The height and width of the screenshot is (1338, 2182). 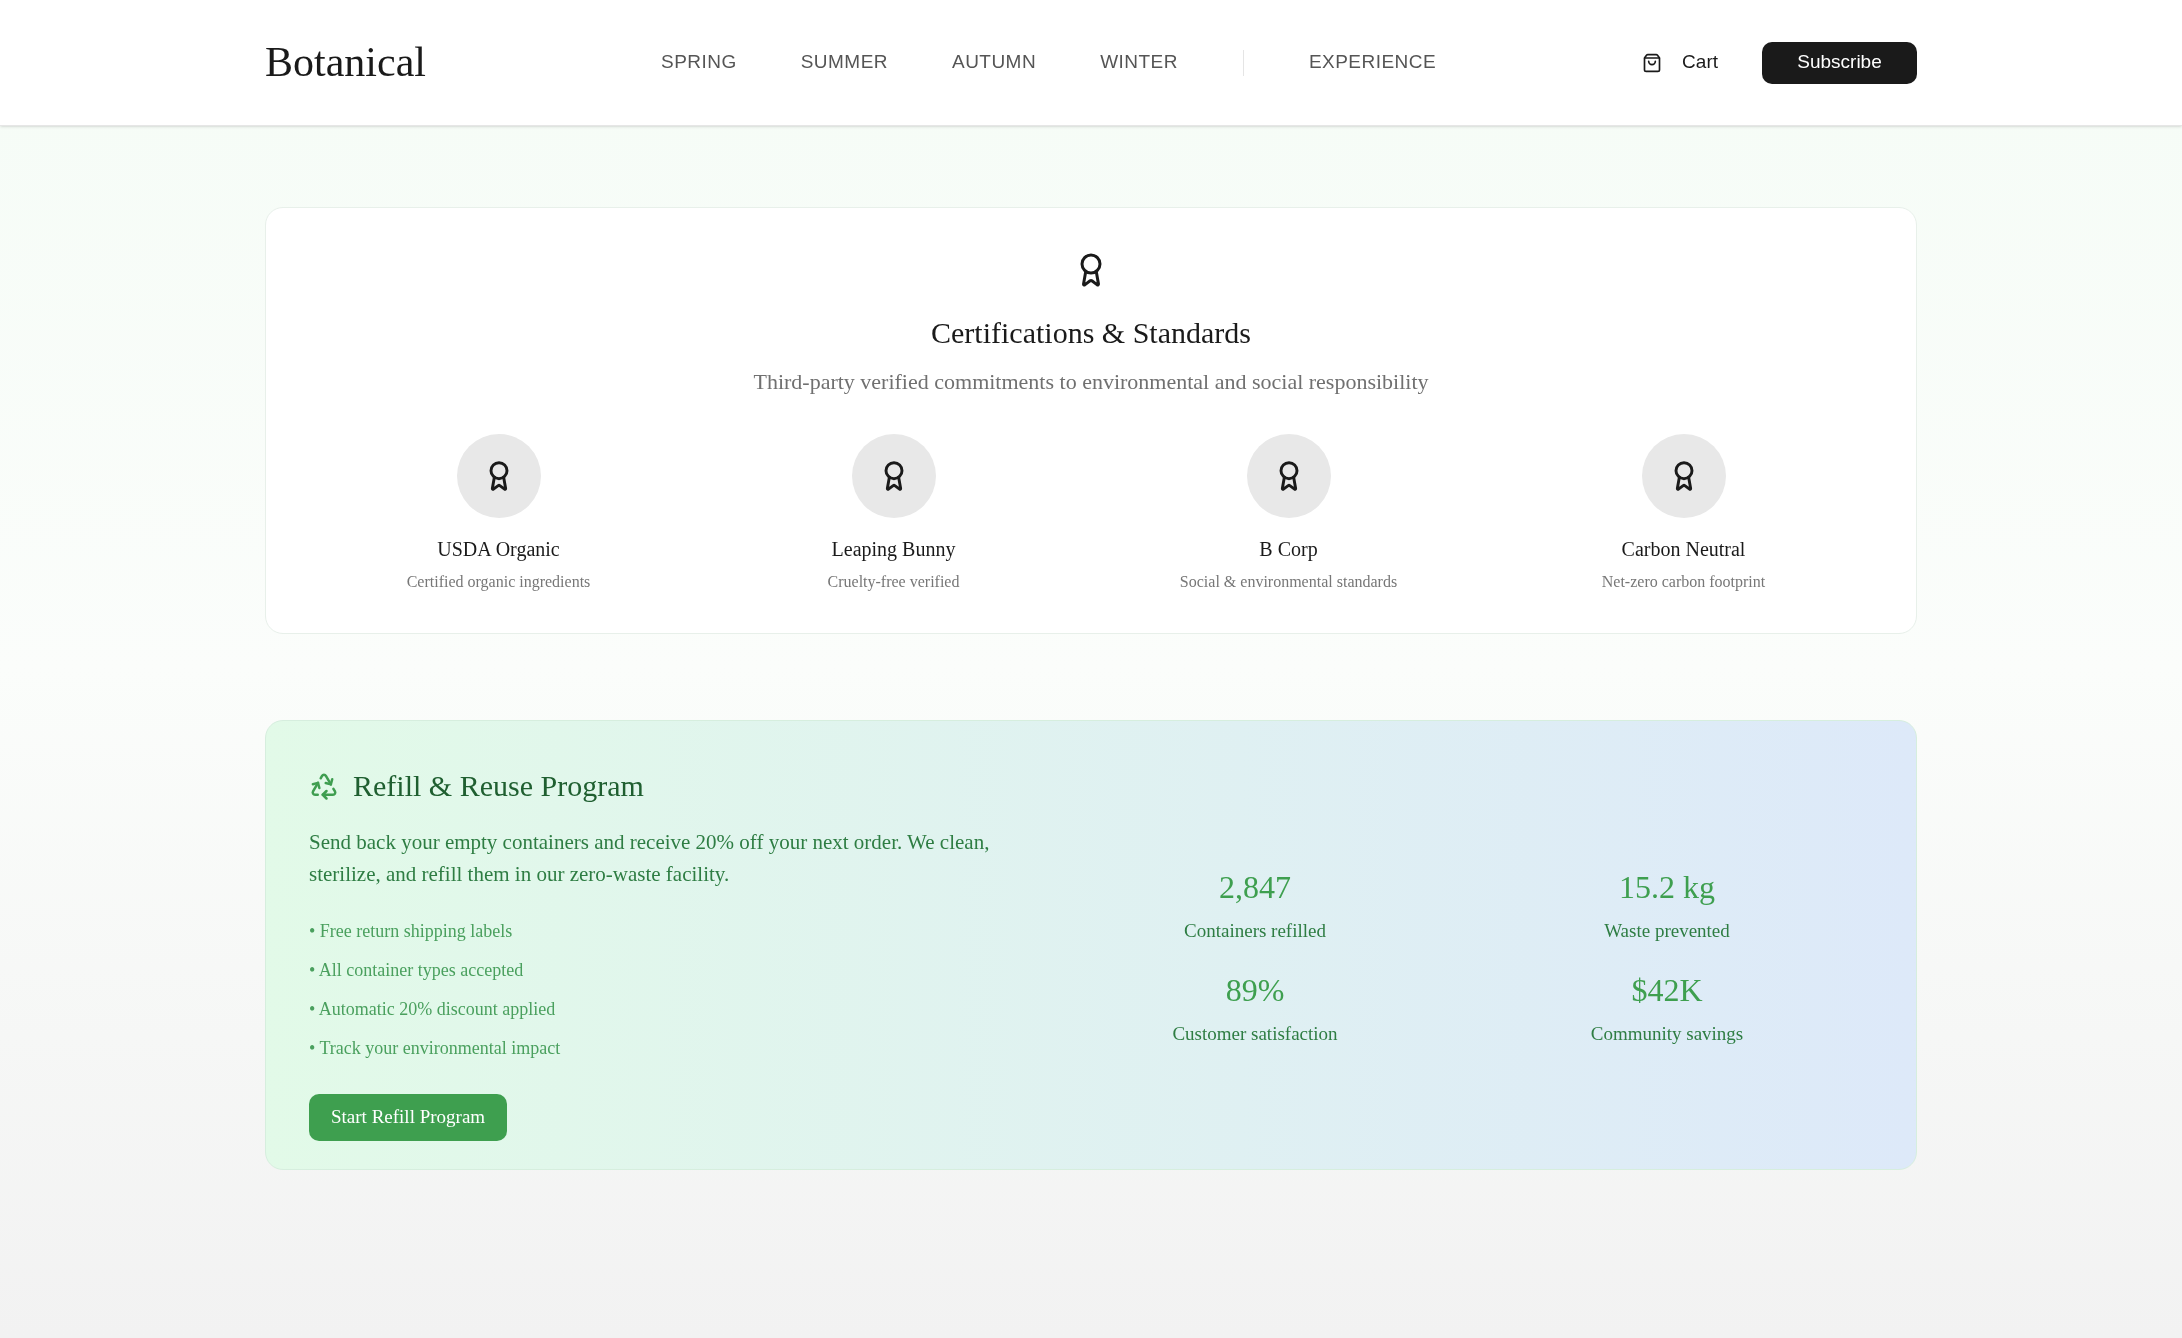 I want to click on nav-link: SPRING, so click(x=699, y=62).